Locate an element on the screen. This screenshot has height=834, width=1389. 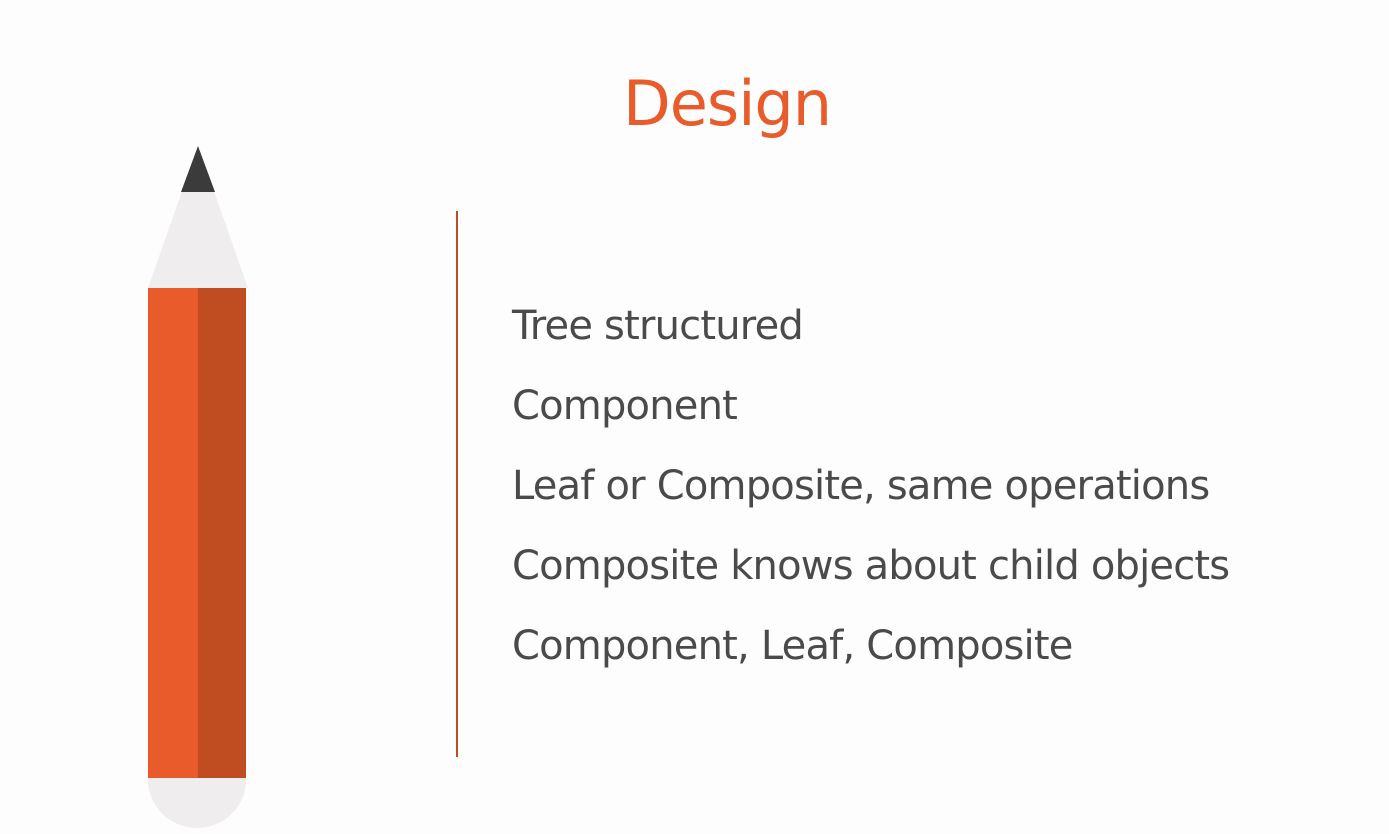
bullet-item: Composite knows about child objects is located at coordinates (871, 566).